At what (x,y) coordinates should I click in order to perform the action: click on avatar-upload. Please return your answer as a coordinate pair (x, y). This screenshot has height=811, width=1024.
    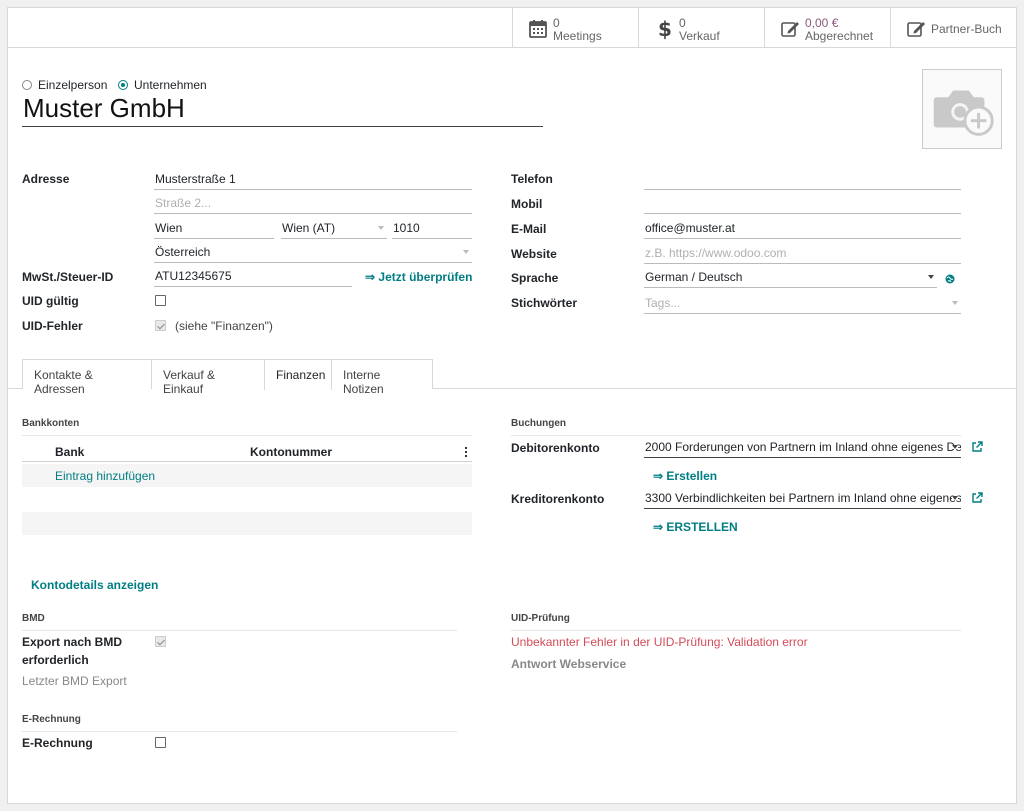
    Looking at the image, I should click on (962, 109).